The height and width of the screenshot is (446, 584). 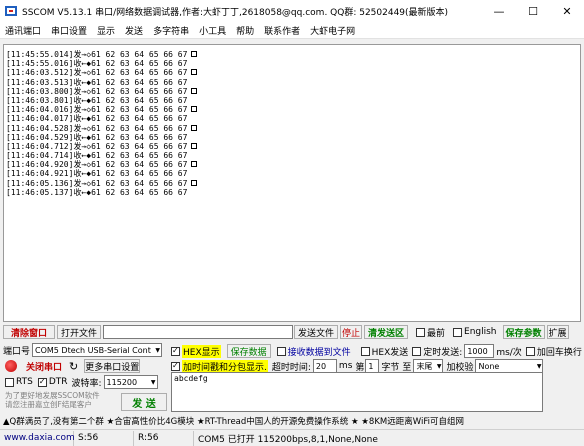 What do you see at coordinates (351, 332) in the screenshot?
I see `stop-button: 停止` at bounding box center [351, 332].